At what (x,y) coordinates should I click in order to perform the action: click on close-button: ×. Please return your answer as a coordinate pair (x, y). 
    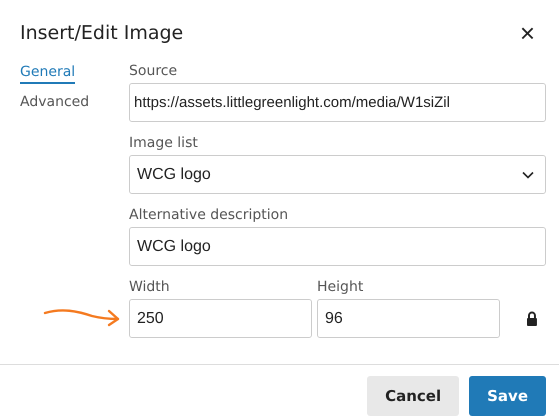
    Looking at the image, I should click on (527, 33).